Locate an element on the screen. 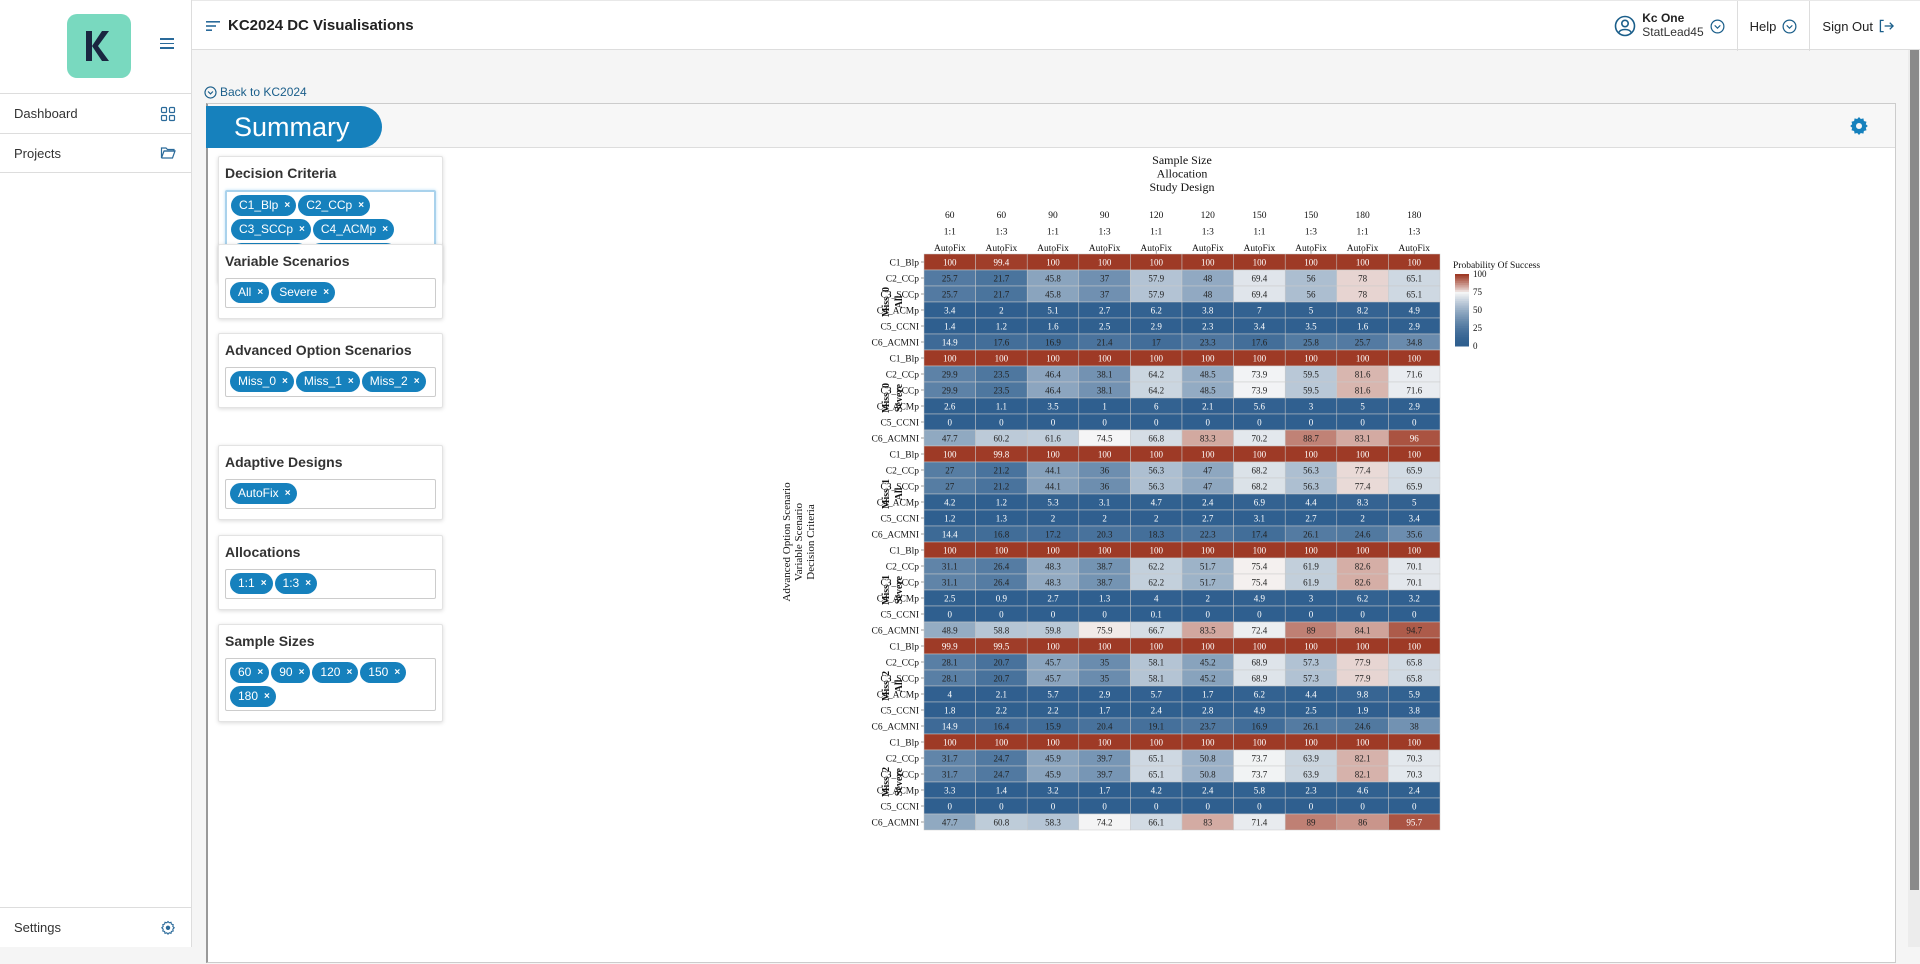 This screenshot has width=1920, height=964. cell-value-label: 72.4 is located at coordinates (1260, 630).